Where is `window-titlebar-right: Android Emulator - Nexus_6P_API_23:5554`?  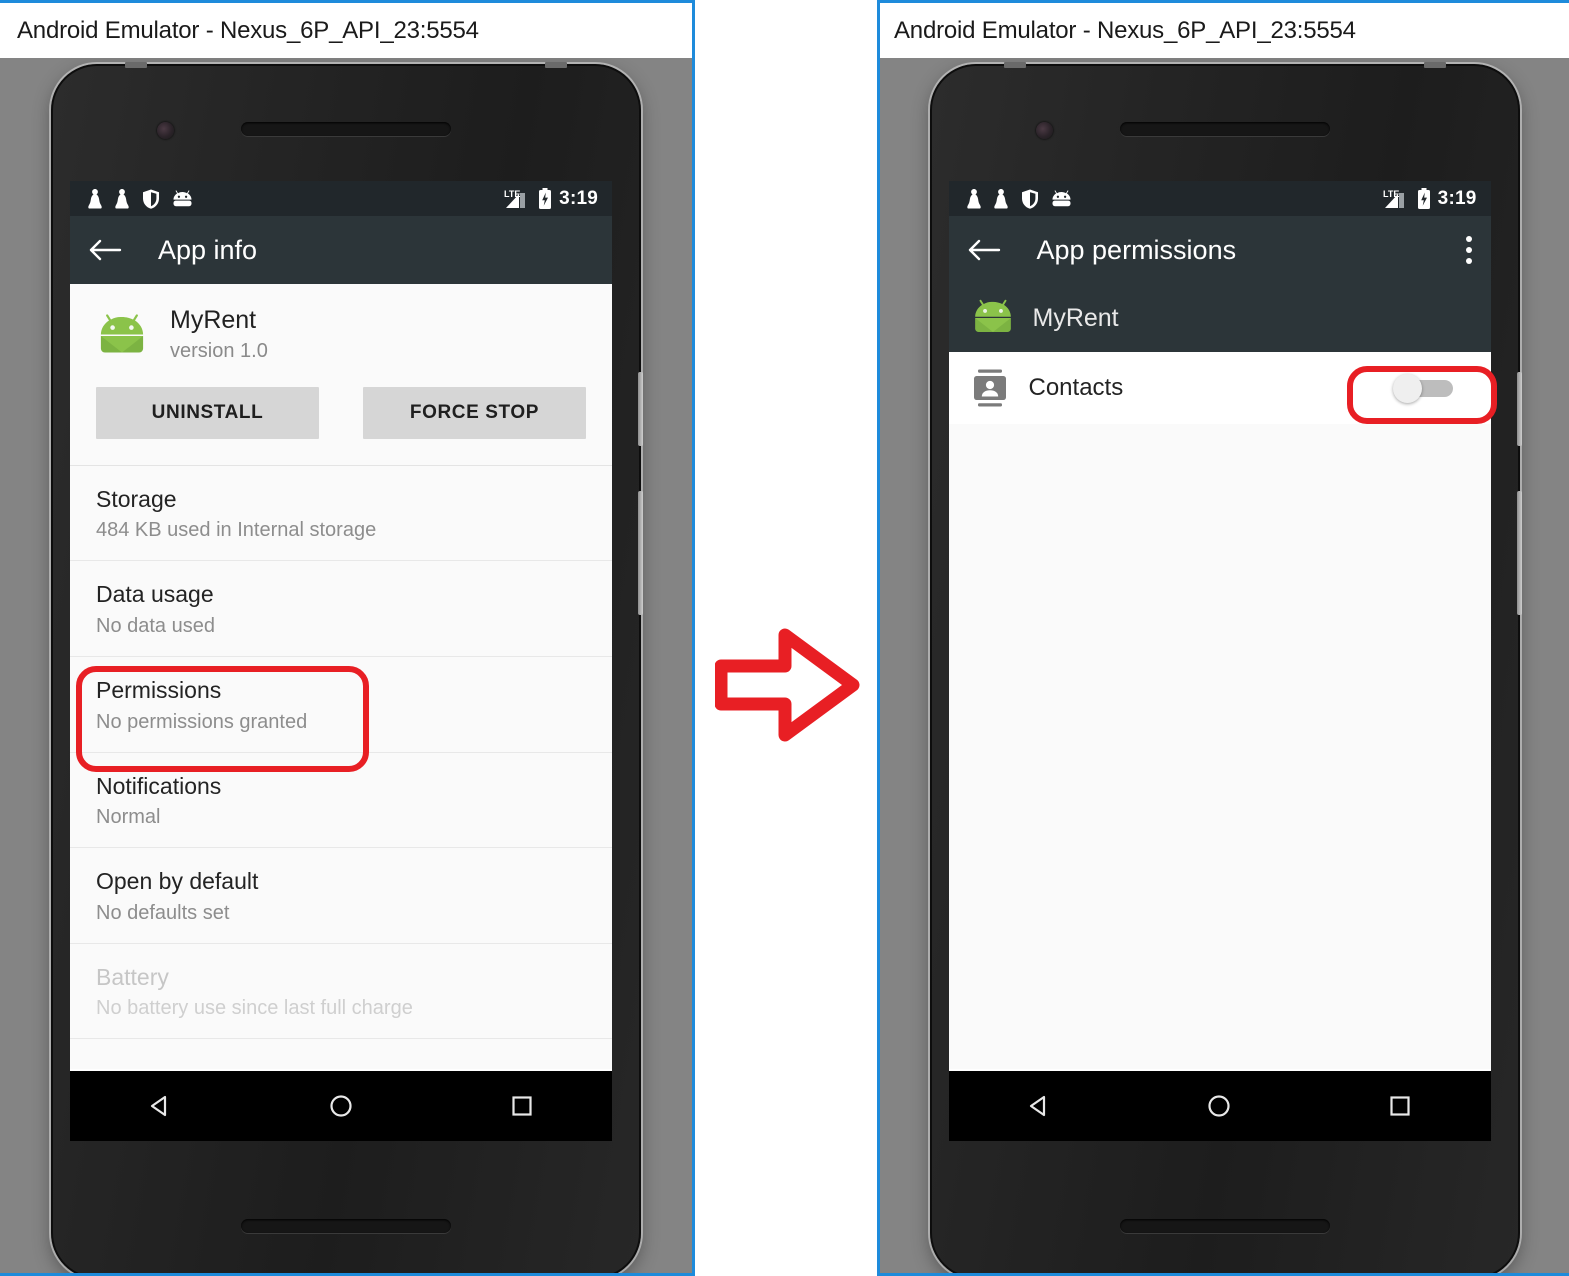
window-titlebar-right: Android Emulator - Nexus_6P_API_23:5554 is located at coordinates (1224, 30).